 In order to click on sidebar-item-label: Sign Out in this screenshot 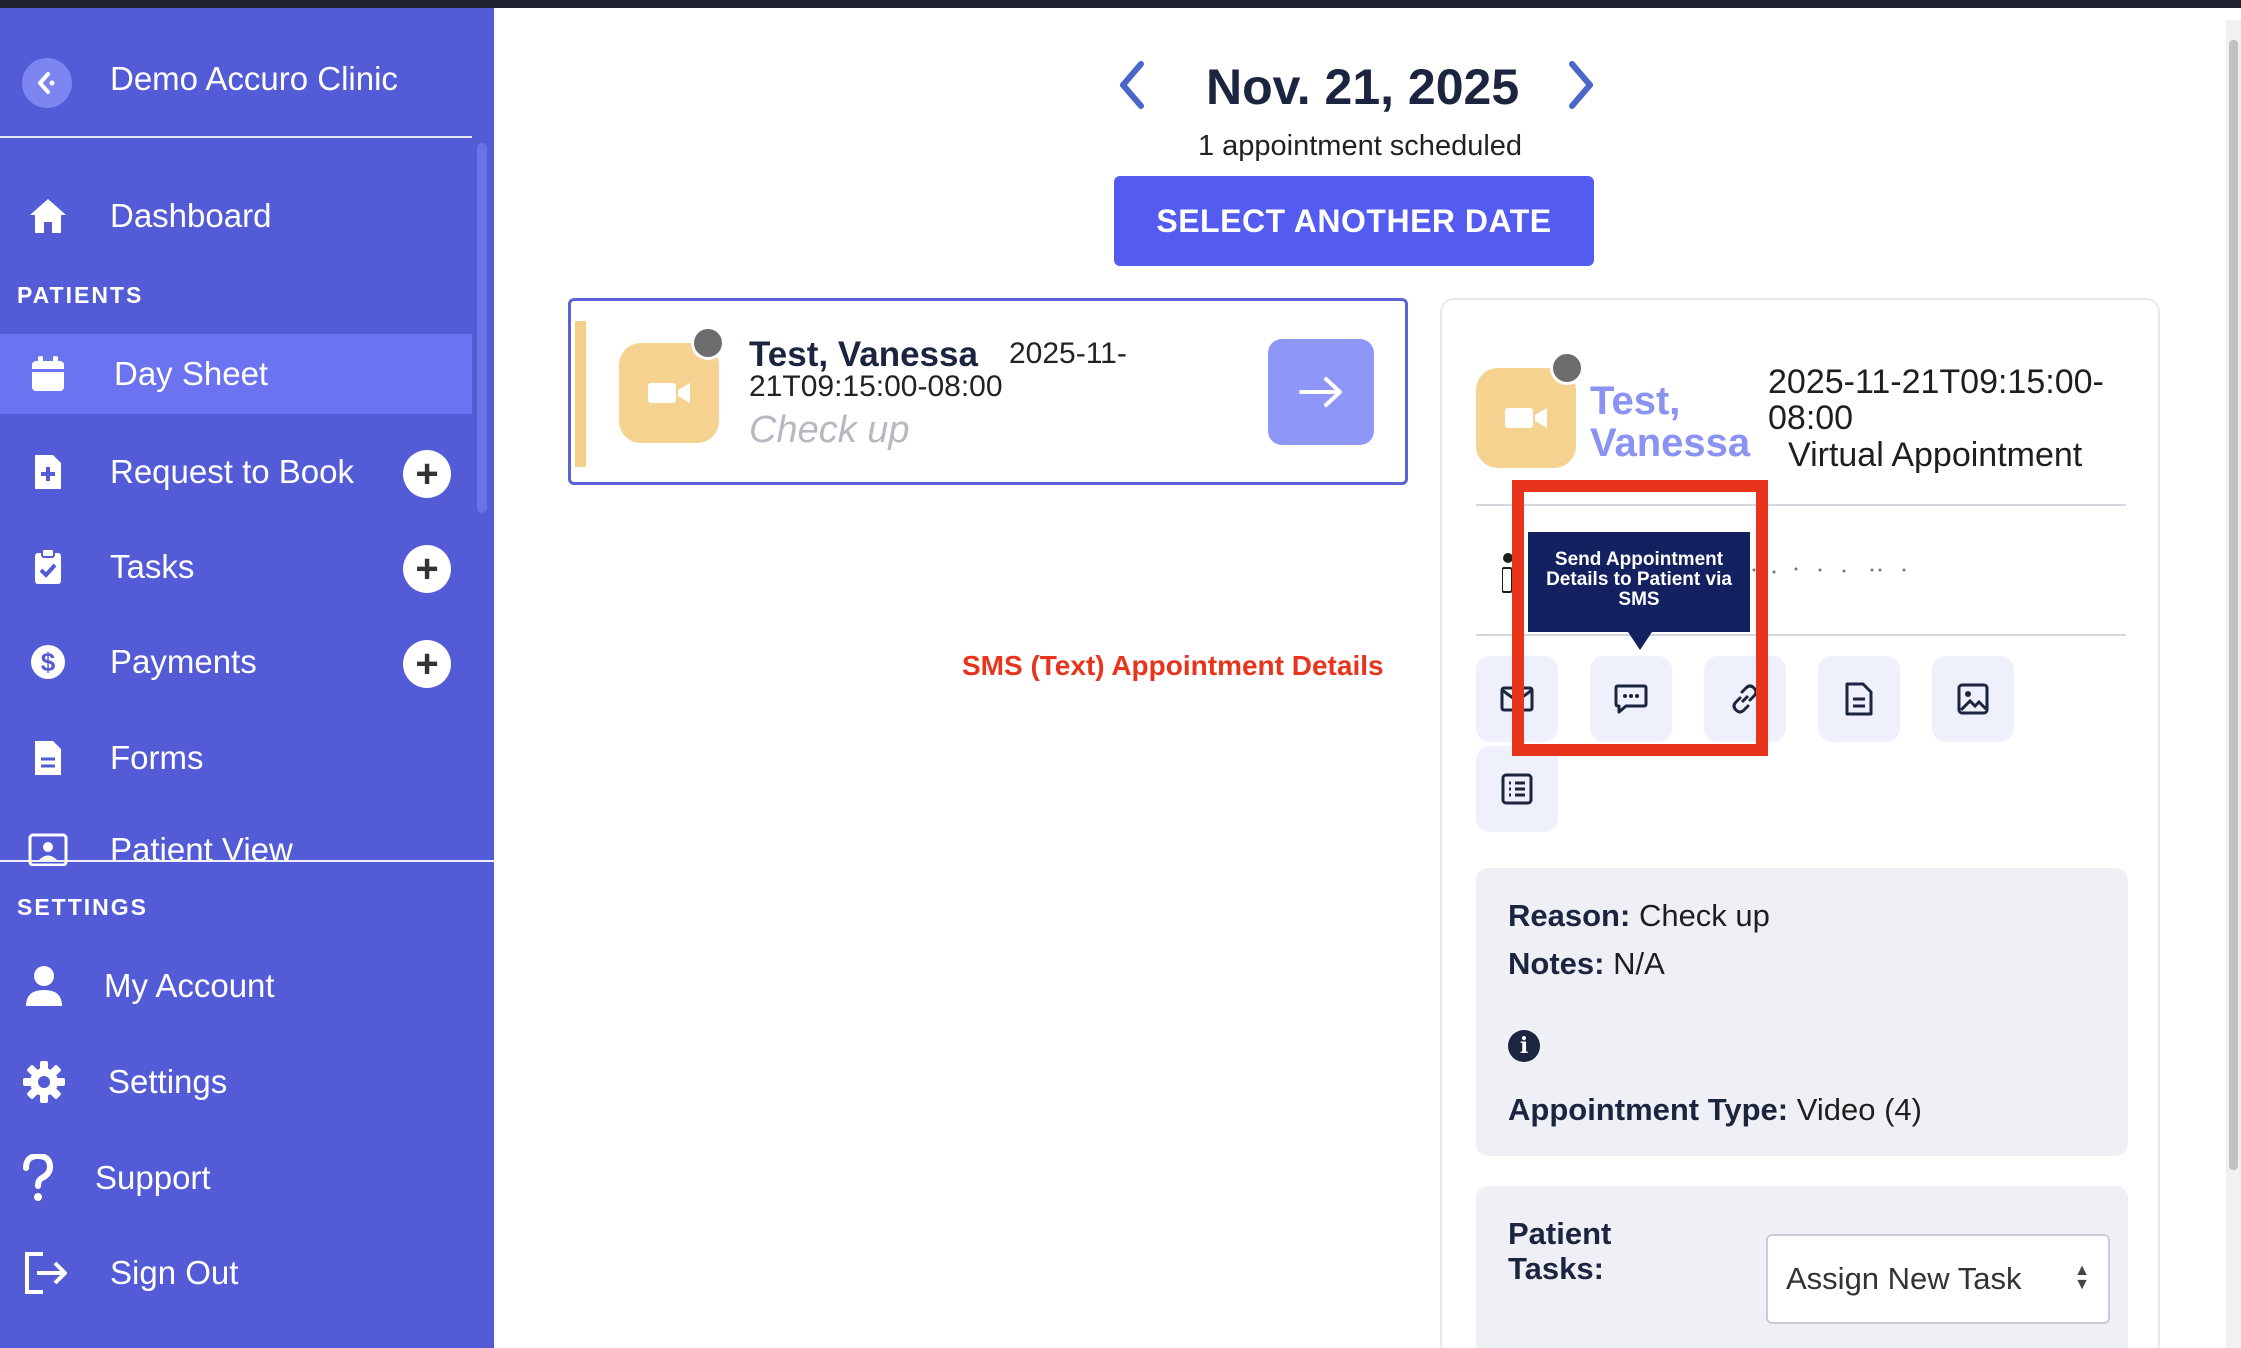, I will do `click(174, 1272)`.